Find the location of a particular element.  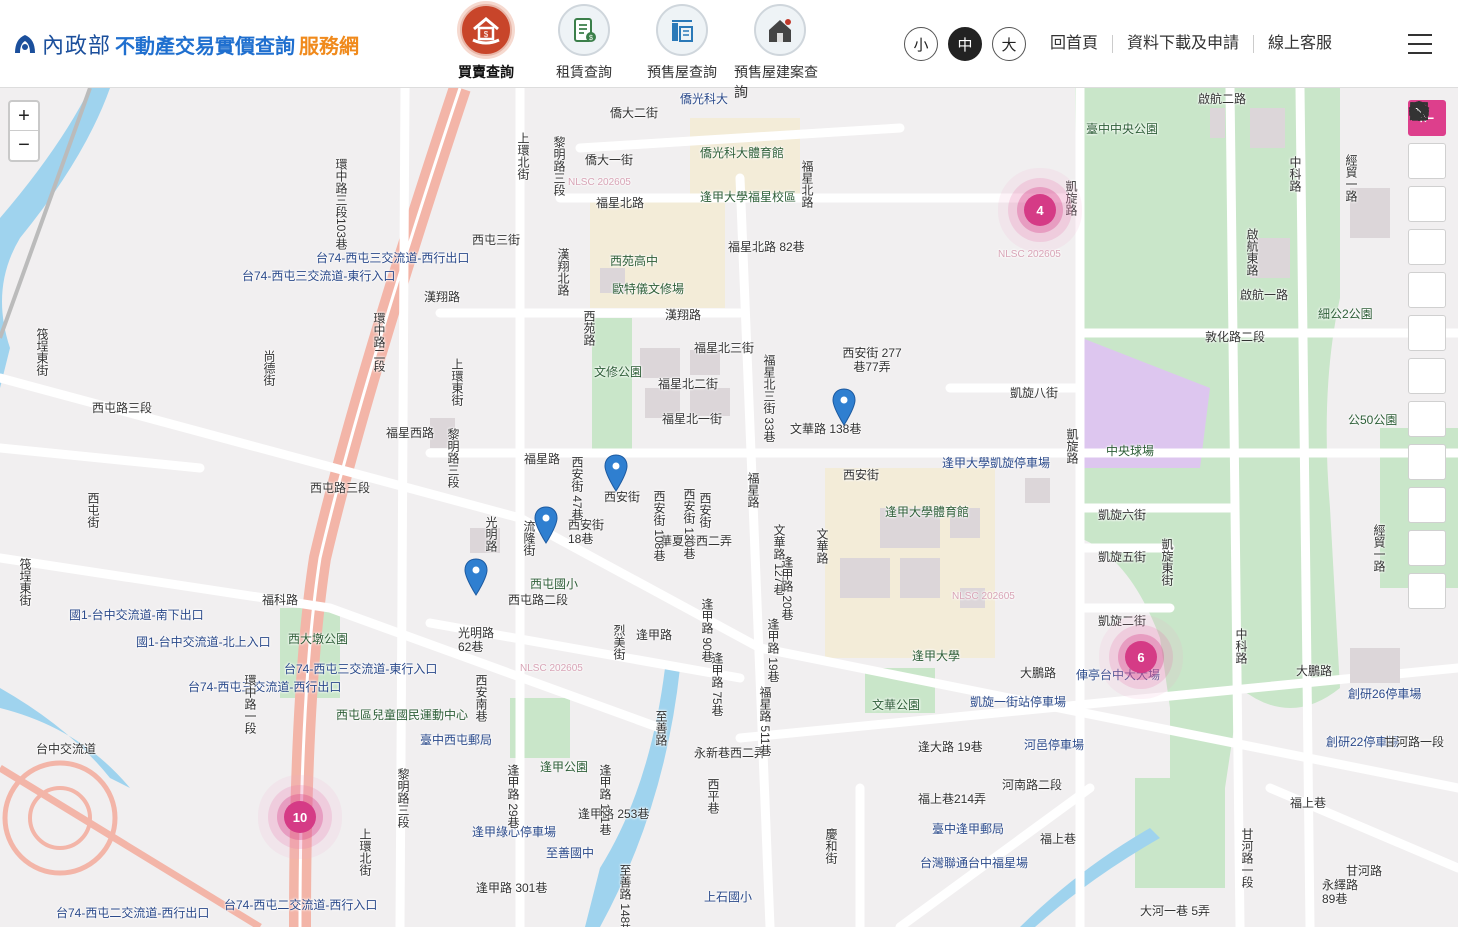

logo-ministry-text: 內政部 is located at coordinates (77, 46).